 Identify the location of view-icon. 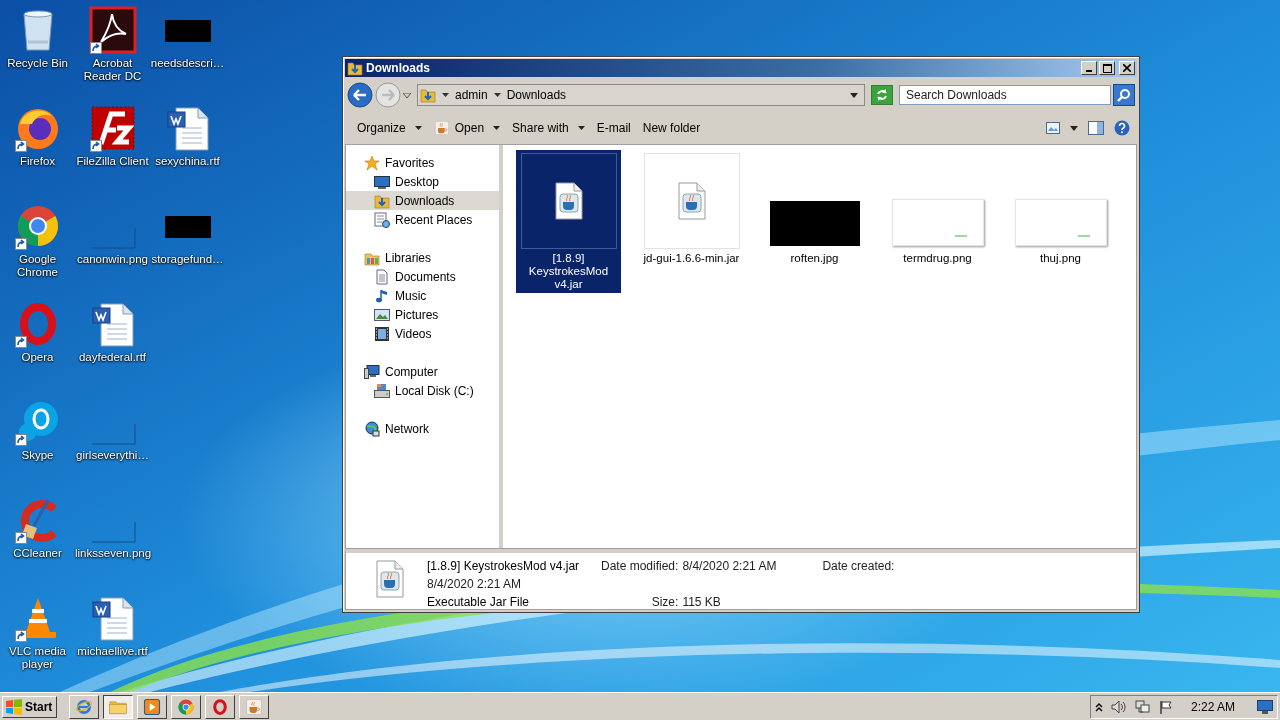
(1053, 128).